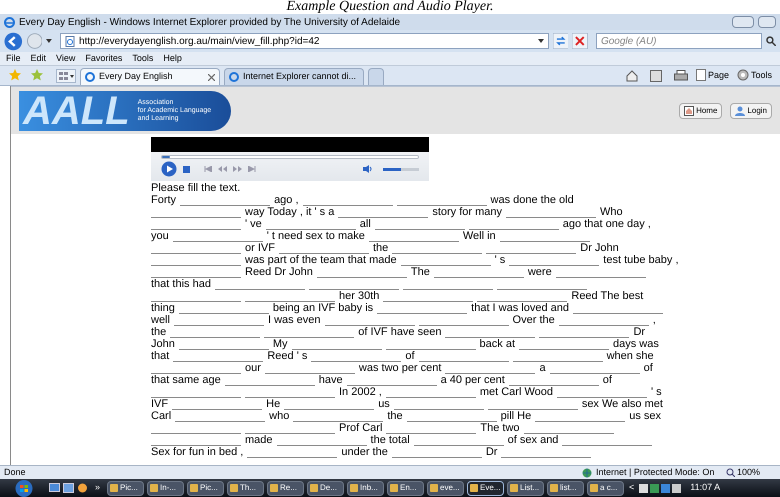  Describe the element at coordinates (68, 488) in the screenshot. I see `window-switch-icon` at that location.